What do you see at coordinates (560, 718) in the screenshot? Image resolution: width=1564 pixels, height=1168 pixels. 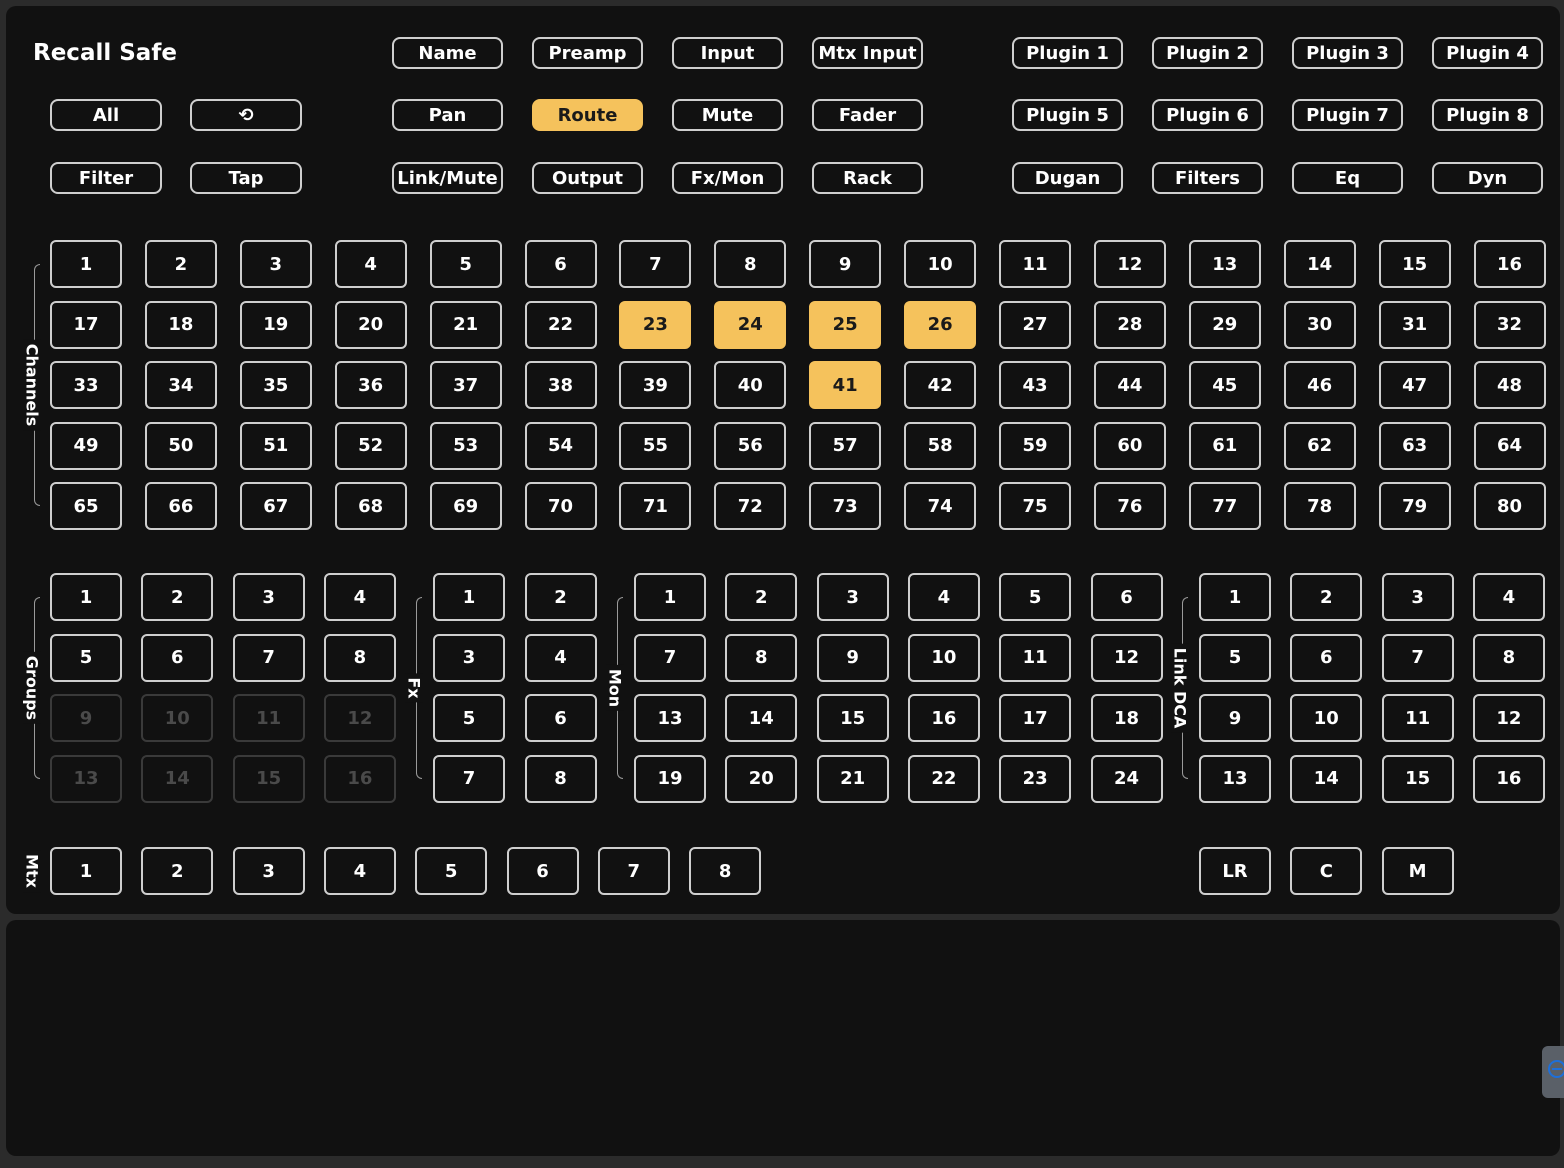 I see `fx-6-button: 6` at bounding box center [560, 718].